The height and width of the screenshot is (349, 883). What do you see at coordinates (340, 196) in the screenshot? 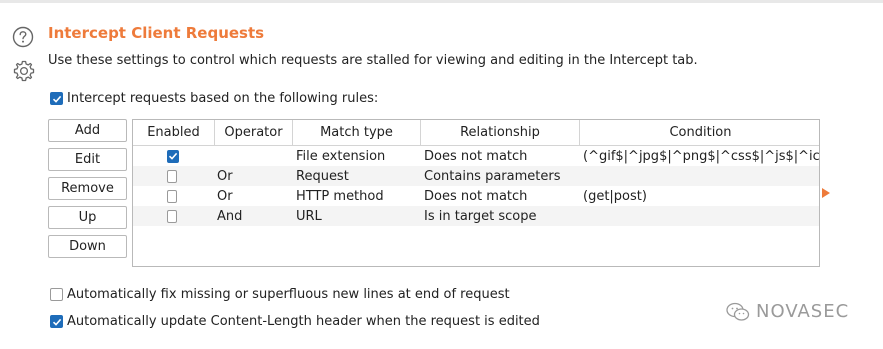
I see `row-match-type: HTTP method` at bounding box center [340, 196].